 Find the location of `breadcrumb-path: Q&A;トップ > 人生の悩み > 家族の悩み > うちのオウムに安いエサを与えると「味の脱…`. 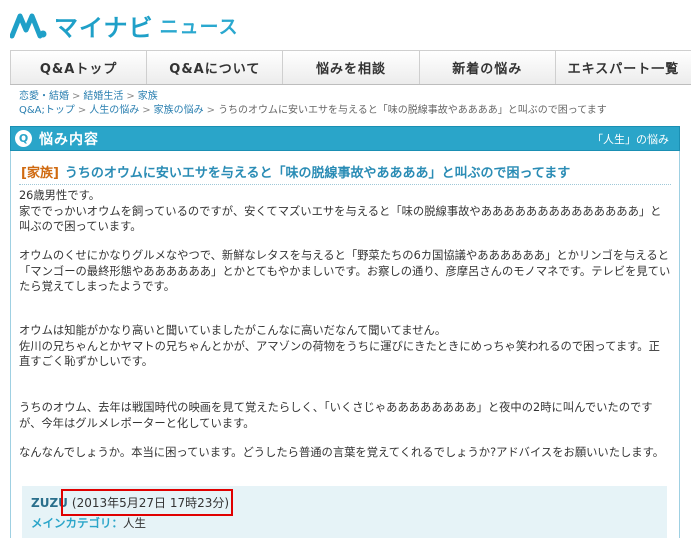

breadcrumb-path: Q&A;トップ > 人生の悩み > 家族の悩み > うちのオウムに安いエサを与えると「味の脱… is located at coordinates (313, 111).